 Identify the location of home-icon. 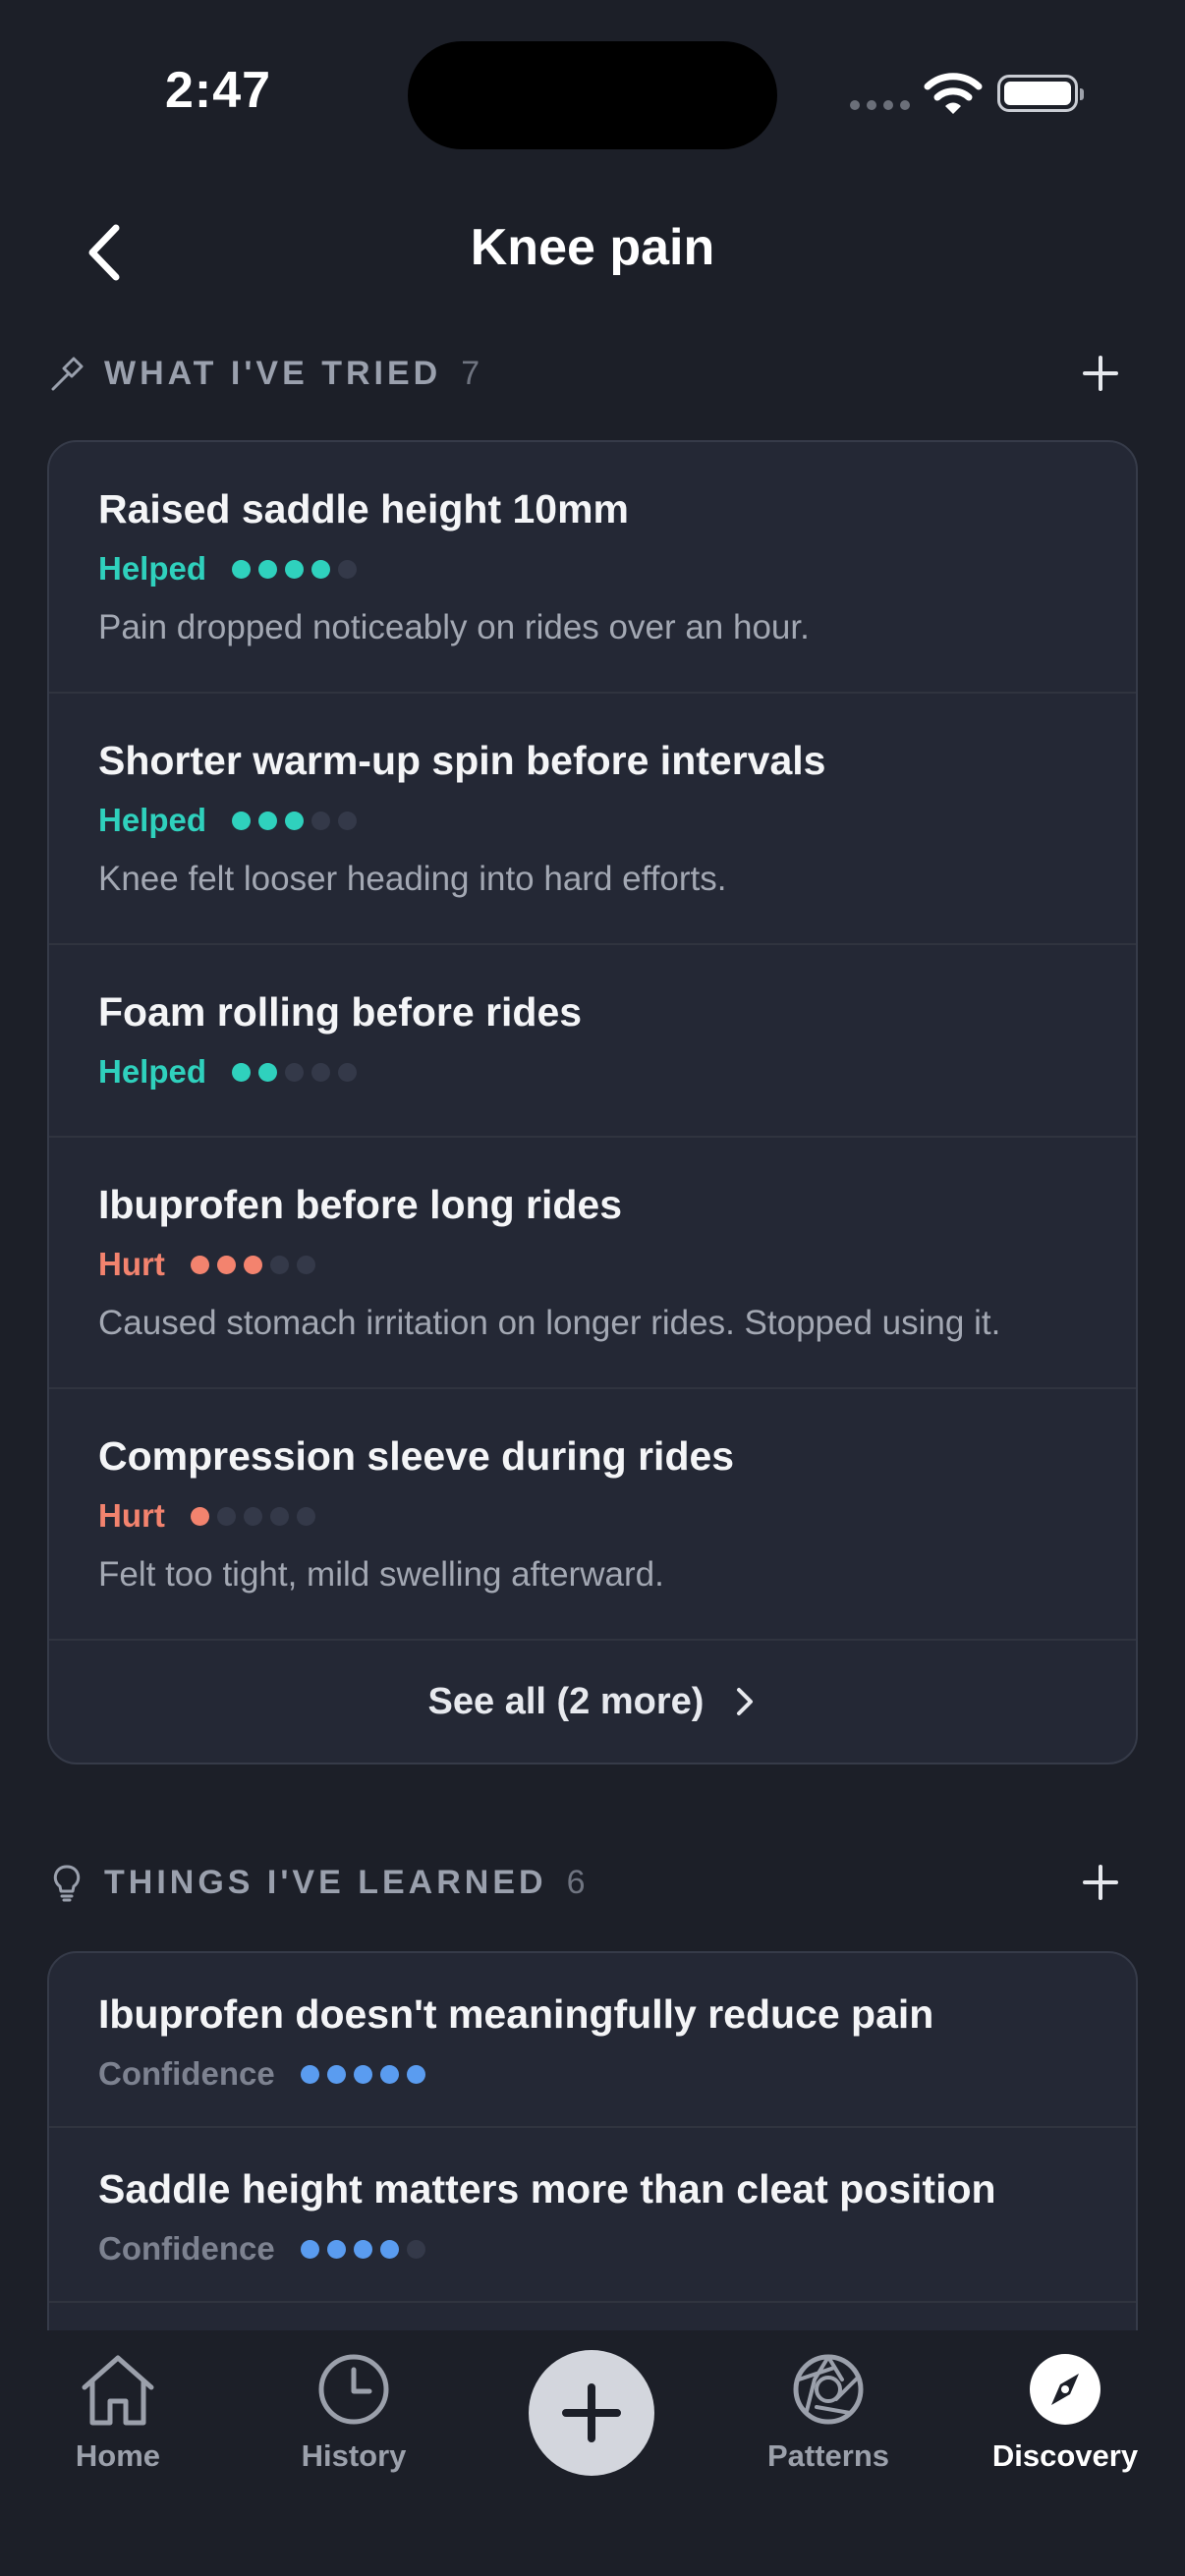
(118, 2390).